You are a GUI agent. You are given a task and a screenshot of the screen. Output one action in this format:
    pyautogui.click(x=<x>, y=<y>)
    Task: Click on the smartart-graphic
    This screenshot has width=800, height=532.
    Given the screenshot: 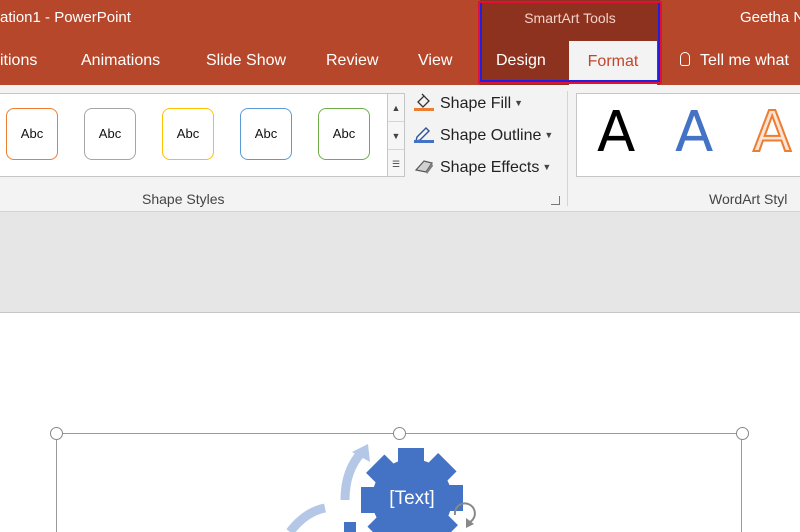 What is the action you would take?
    pyautogui.click(x=381, y=488)
    